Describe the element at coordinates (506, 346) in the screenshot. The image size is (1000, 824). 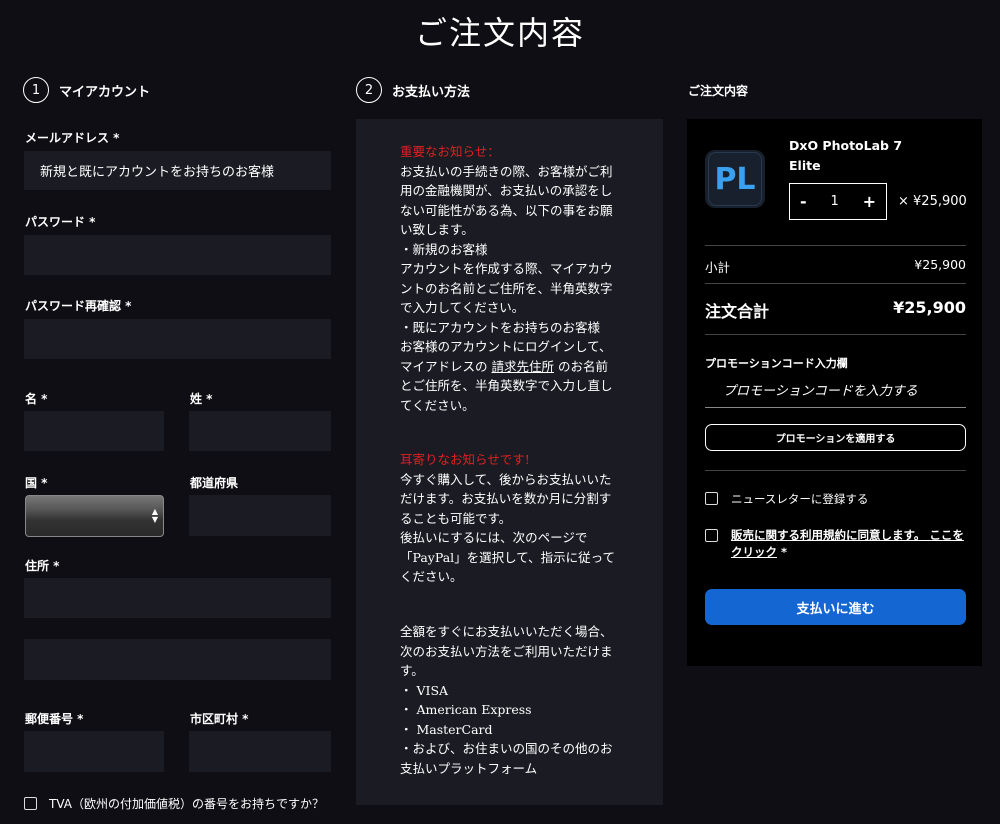
I see `notice-important-line: お客様のアカウントにログインして、` at that location.